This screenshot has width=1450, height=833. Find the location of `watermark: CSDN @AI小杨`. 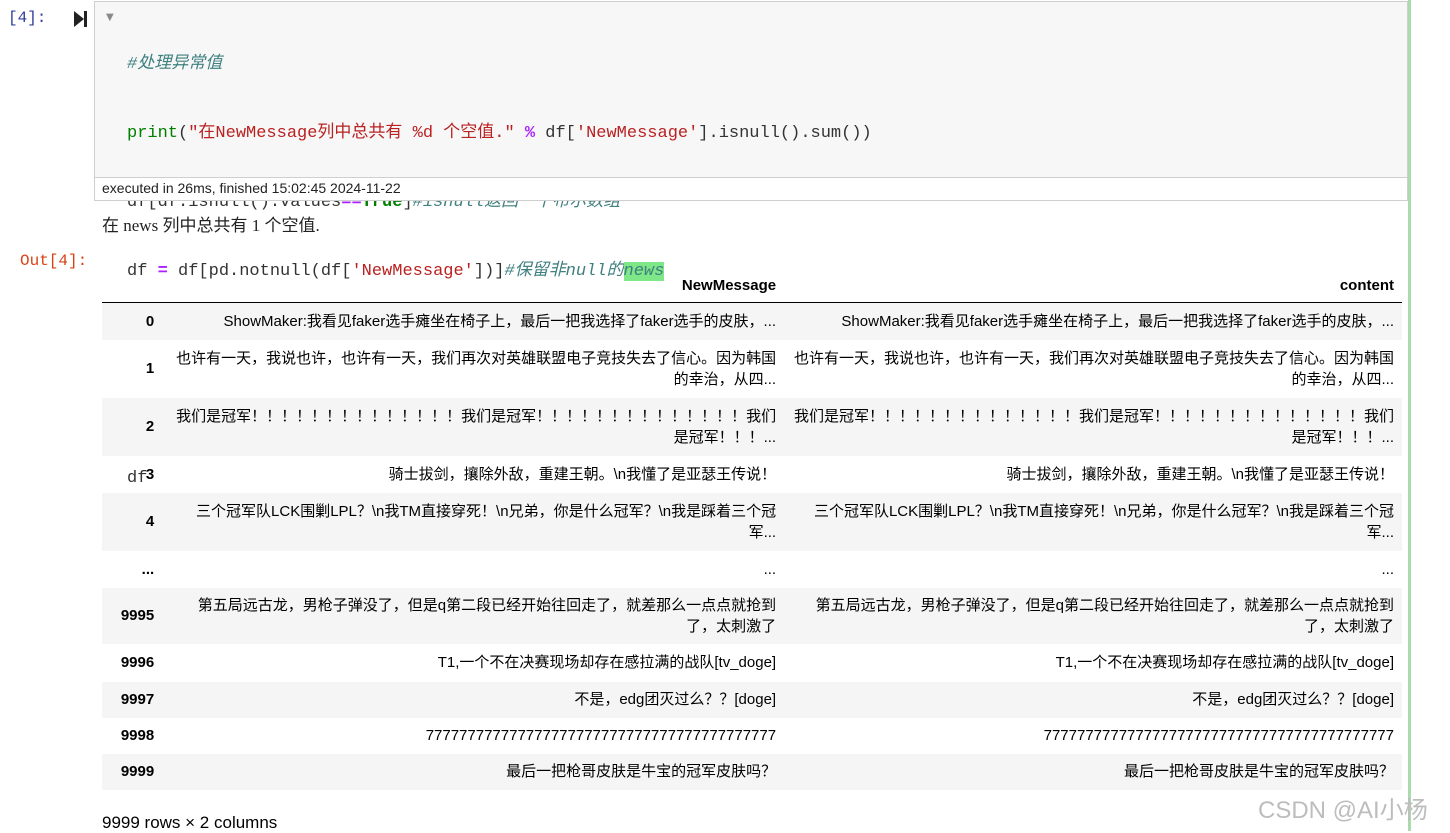

watermark: CSDN @AI小杨 is located at coordinates (1343, 810).